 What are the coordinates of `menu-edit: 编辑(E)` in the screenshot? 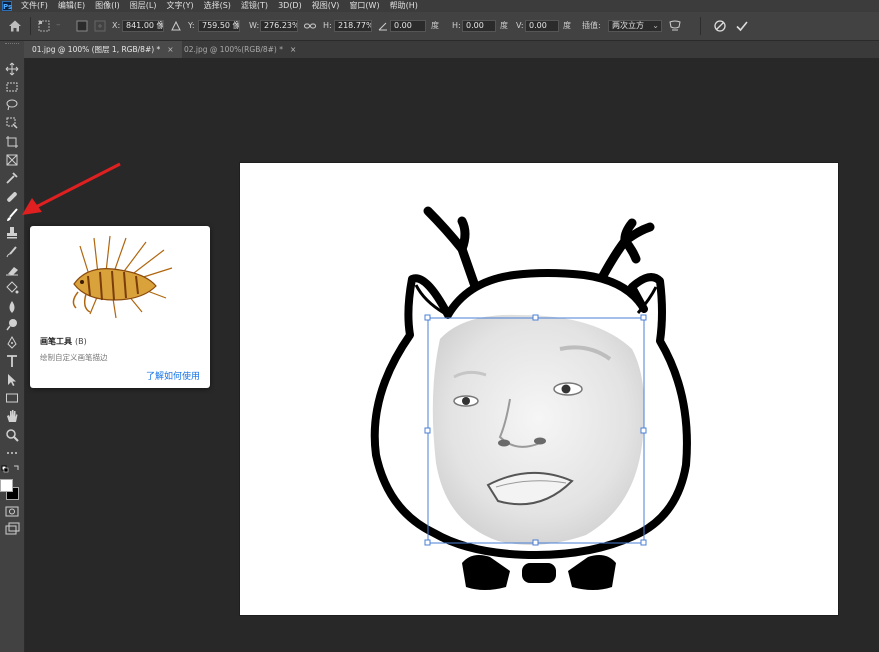 It's located at (71, 6).